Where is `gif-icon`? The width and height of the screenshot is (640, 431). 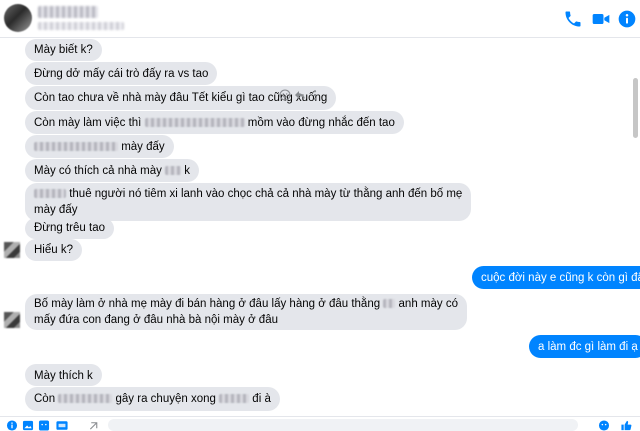 gif-icon is located at coordinates (62, 425).